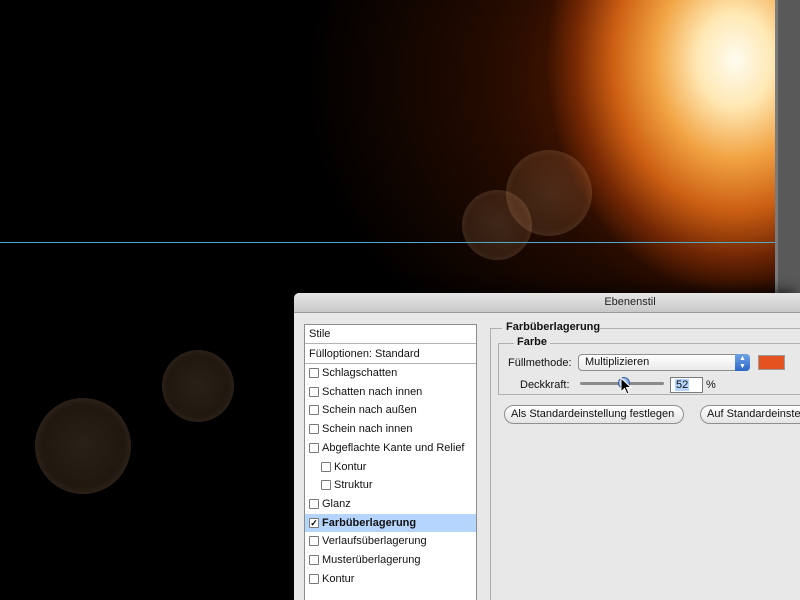 The image size is (800, 600). I want to click on overlay-color-swatch, so click(771, 362).